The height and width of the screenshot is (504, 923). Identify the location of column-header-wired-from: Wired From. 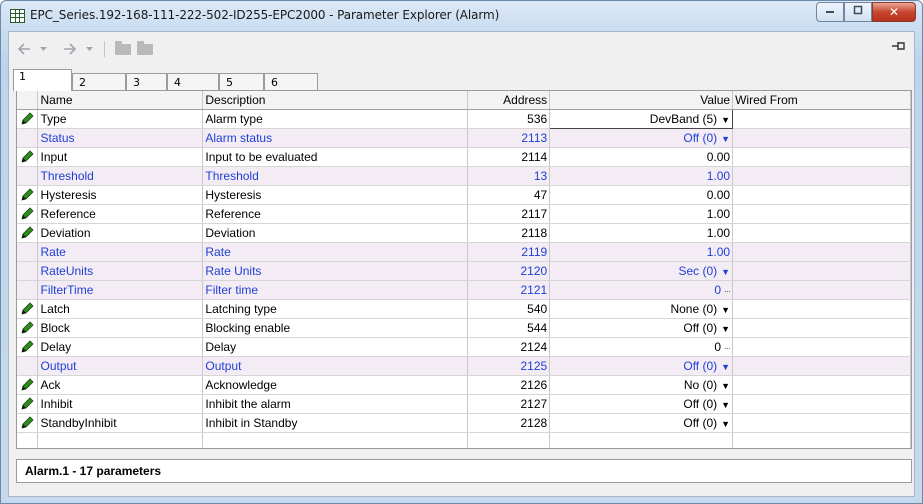
(821, 100).